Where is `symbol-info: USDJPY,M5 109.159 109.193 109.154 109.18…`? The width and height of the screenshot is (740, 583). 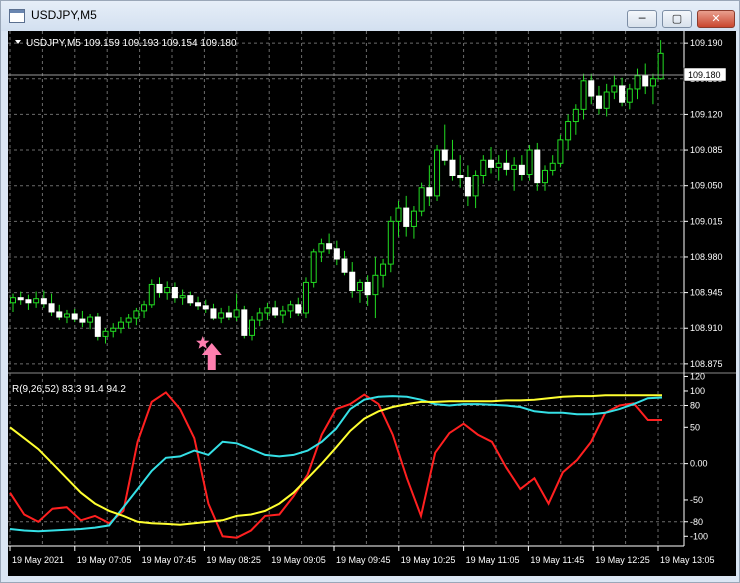 symbol-info: USDJPY,M5 109.159 109.193 109.154 109.18… is located at coordinates (131, 43).